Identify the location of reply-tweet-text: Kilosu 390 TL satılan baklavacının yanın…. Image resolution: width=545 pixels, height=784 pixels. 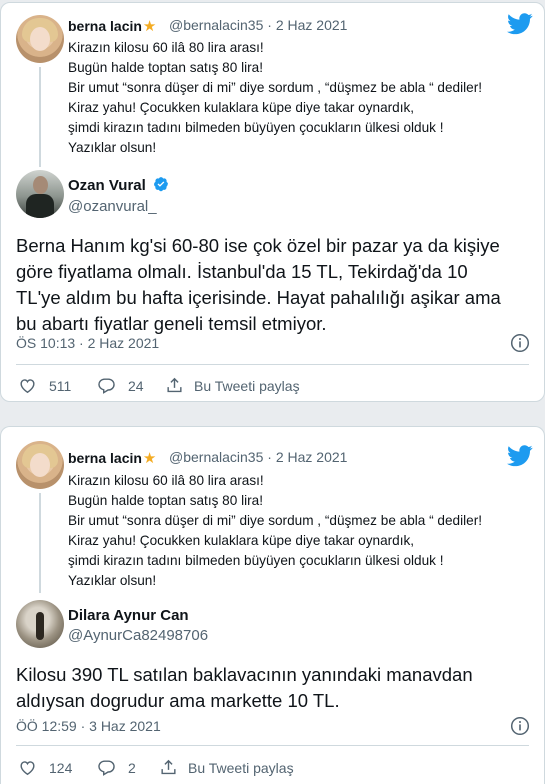
(244, 688).